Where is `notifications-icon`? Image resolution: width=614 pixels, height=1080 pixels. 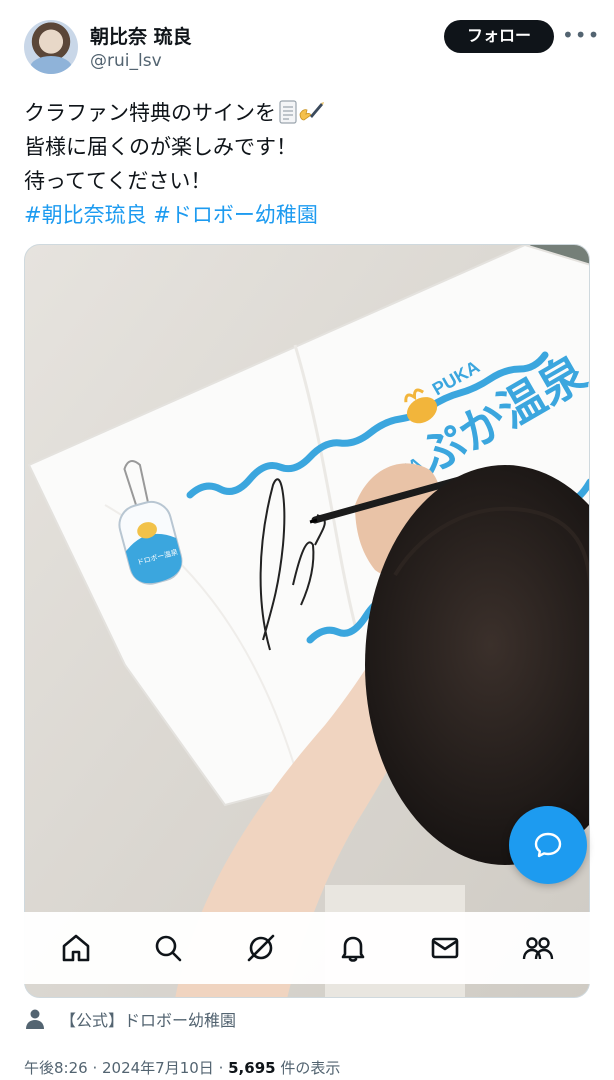 notifications-icon is located at coordinates (353, 949).